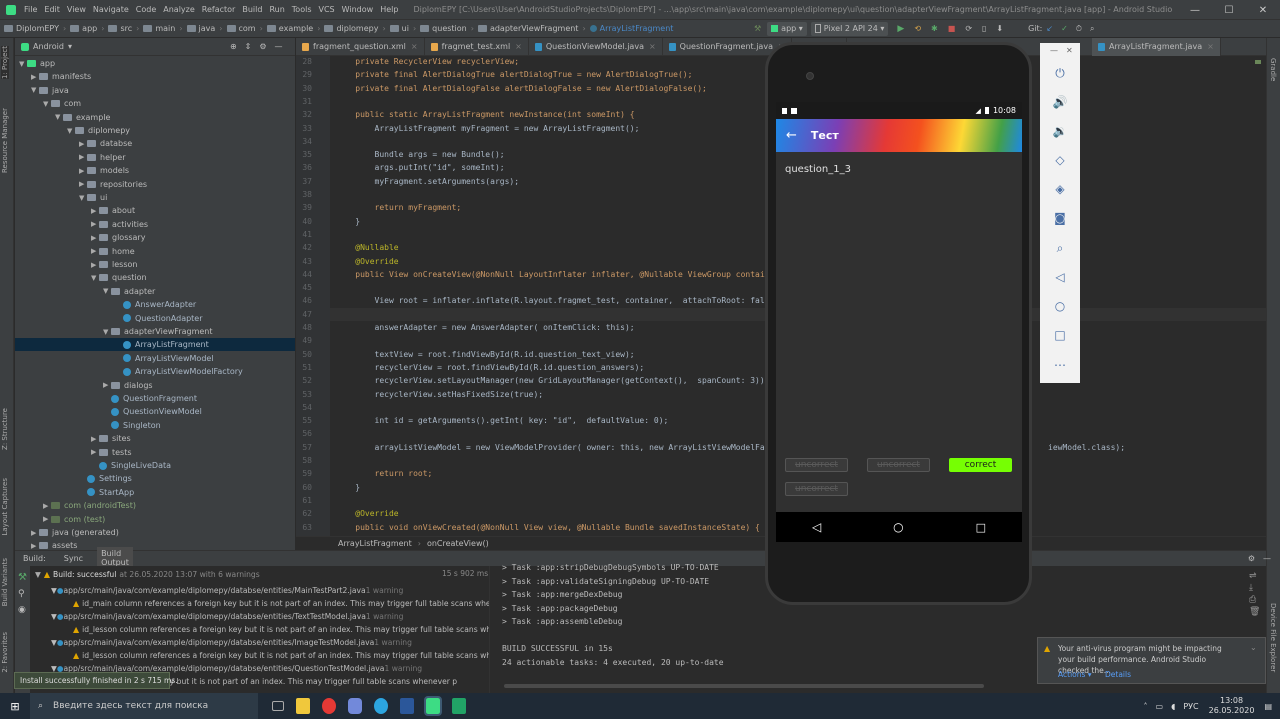  I want to click on nav-breadcrumb-item: com ›, so click(244, 28).